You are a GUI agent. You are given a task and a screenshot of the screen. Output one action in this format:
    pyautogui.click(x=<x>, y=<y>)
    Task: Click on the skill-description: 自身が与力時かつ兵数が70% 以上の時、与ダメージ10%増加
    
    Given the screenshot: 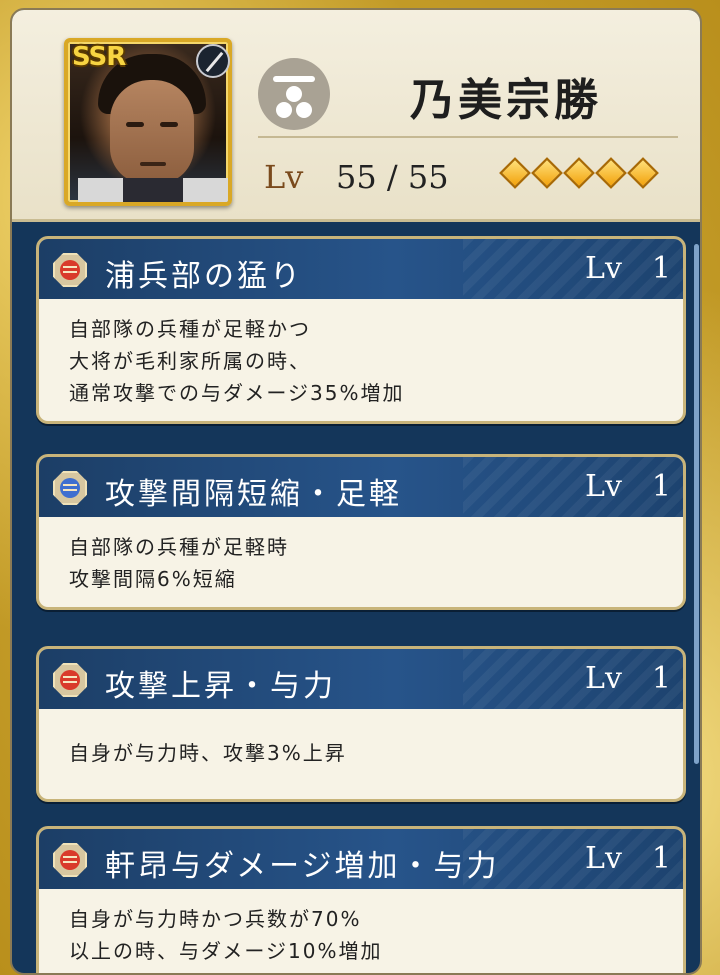 What is the action you would take?
    pyautogui.click(x=226, y=935)
    